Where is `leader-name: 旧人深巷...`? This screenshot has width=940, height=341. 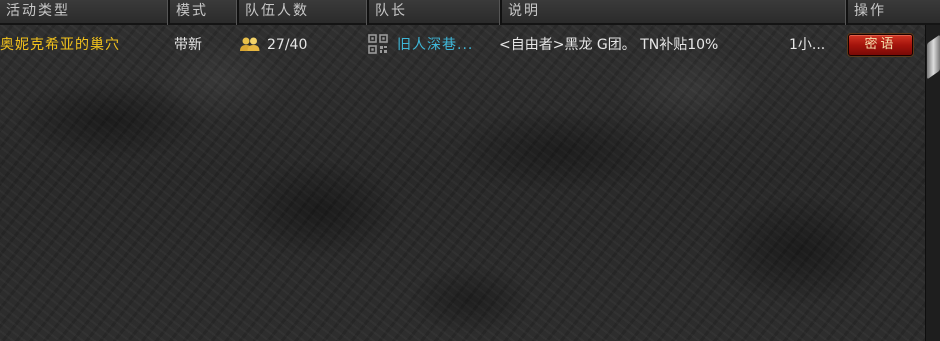
leader-name: 旧人深巷... is located at coordinates (435, 45).